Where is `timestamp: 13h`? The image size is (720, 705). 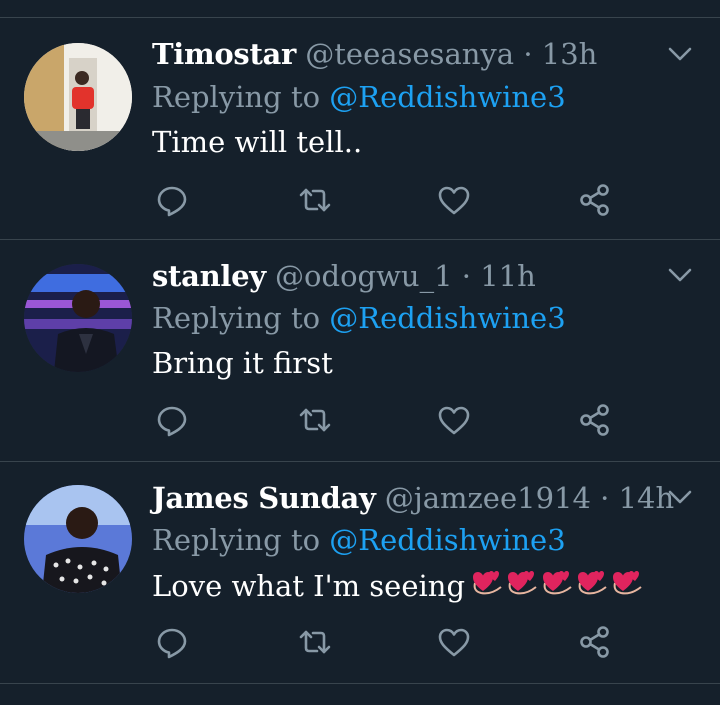 timestamp: 13h is located at coordinates (570, 54).